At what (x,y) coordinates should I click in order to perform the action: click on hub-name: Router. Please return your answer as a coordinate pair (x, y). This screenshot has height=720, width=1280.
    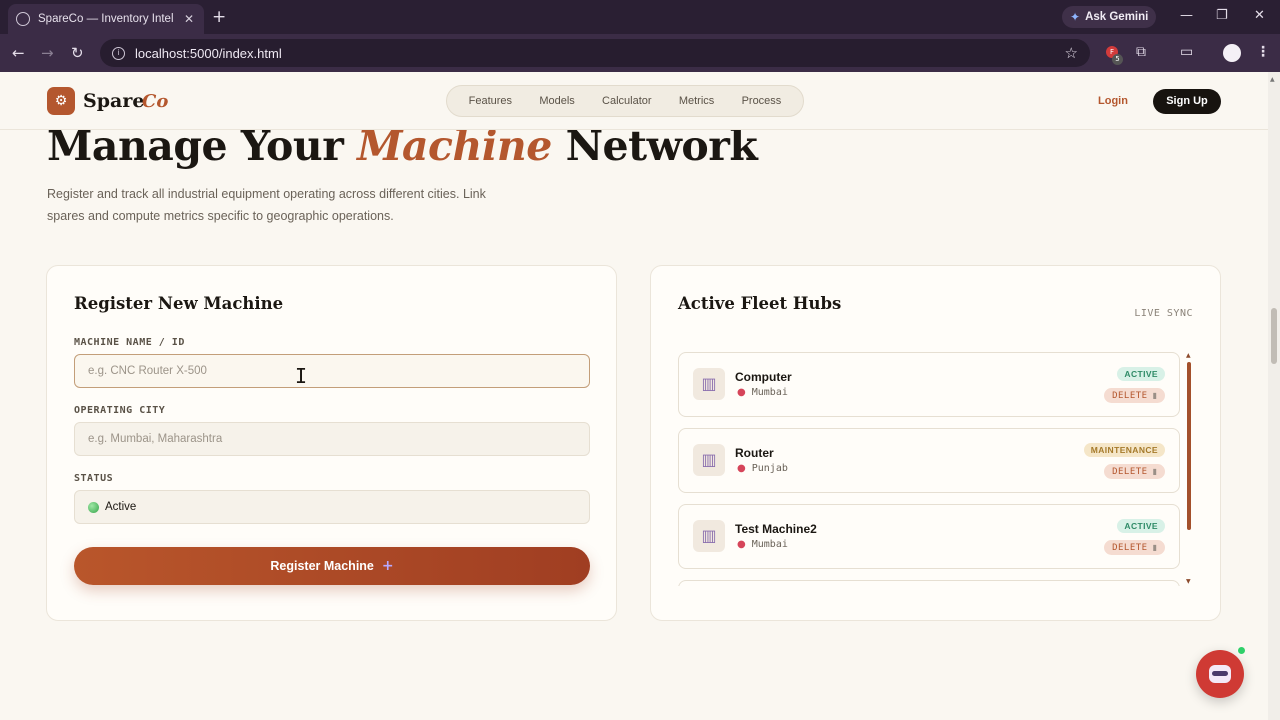
    Looking at the image, I should click on (754, 453).